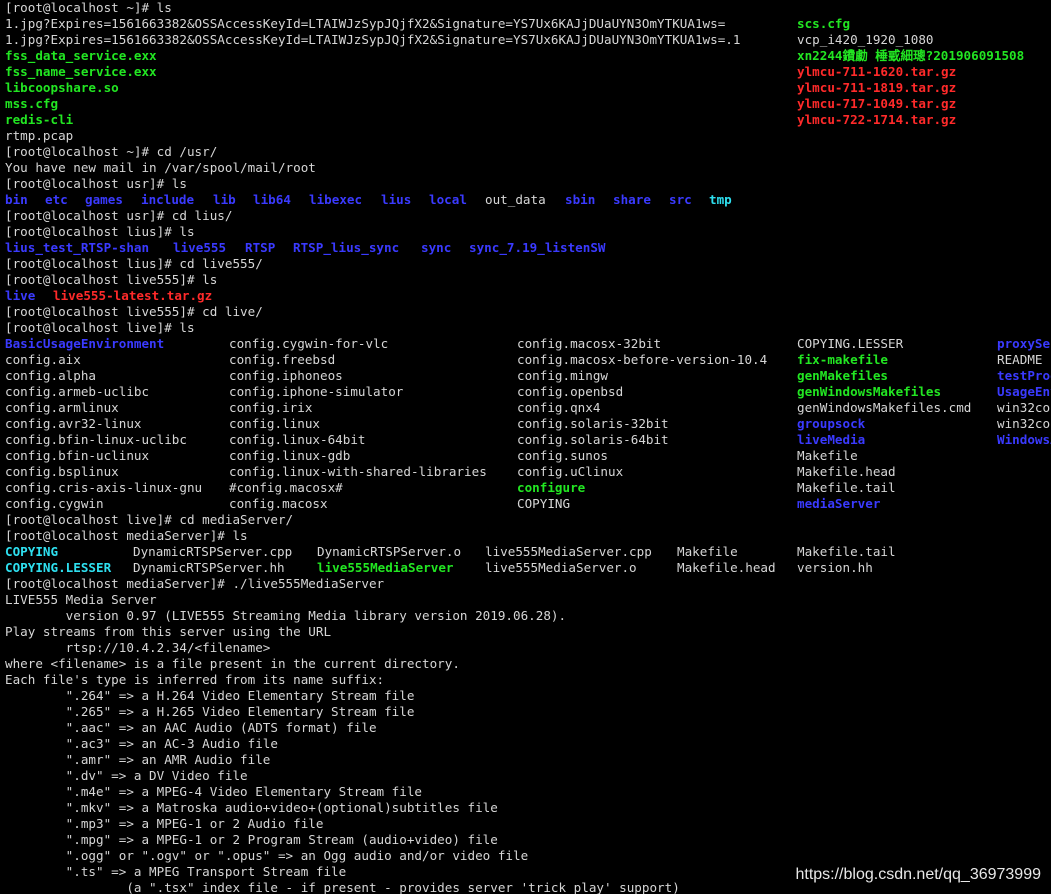 This screenshot has height=894, width=1051. What do you see at coordinates (224, 199) in the screenshot?
I see `terminal-segment: lib` at bounding box center [224, 199].